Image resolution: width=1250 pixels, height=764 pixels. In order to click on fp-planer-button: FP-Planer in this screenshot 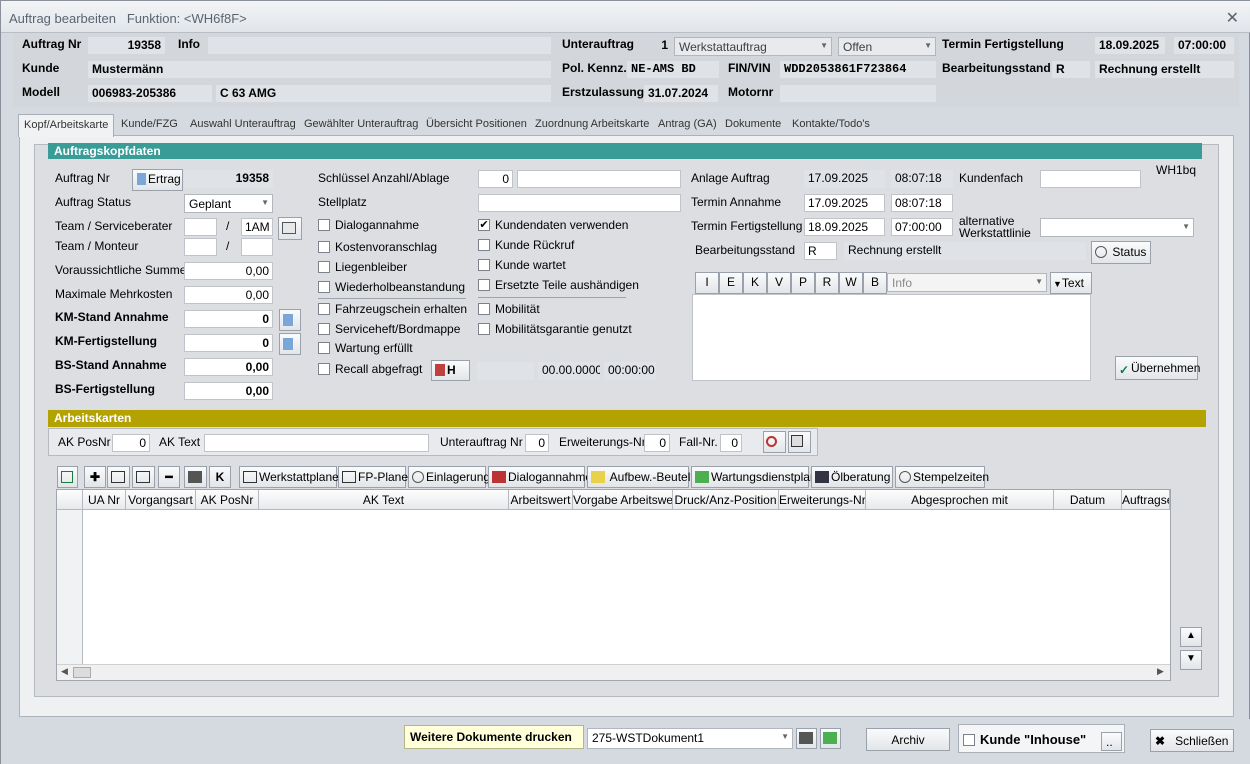, I will do `click(375, 477)`.